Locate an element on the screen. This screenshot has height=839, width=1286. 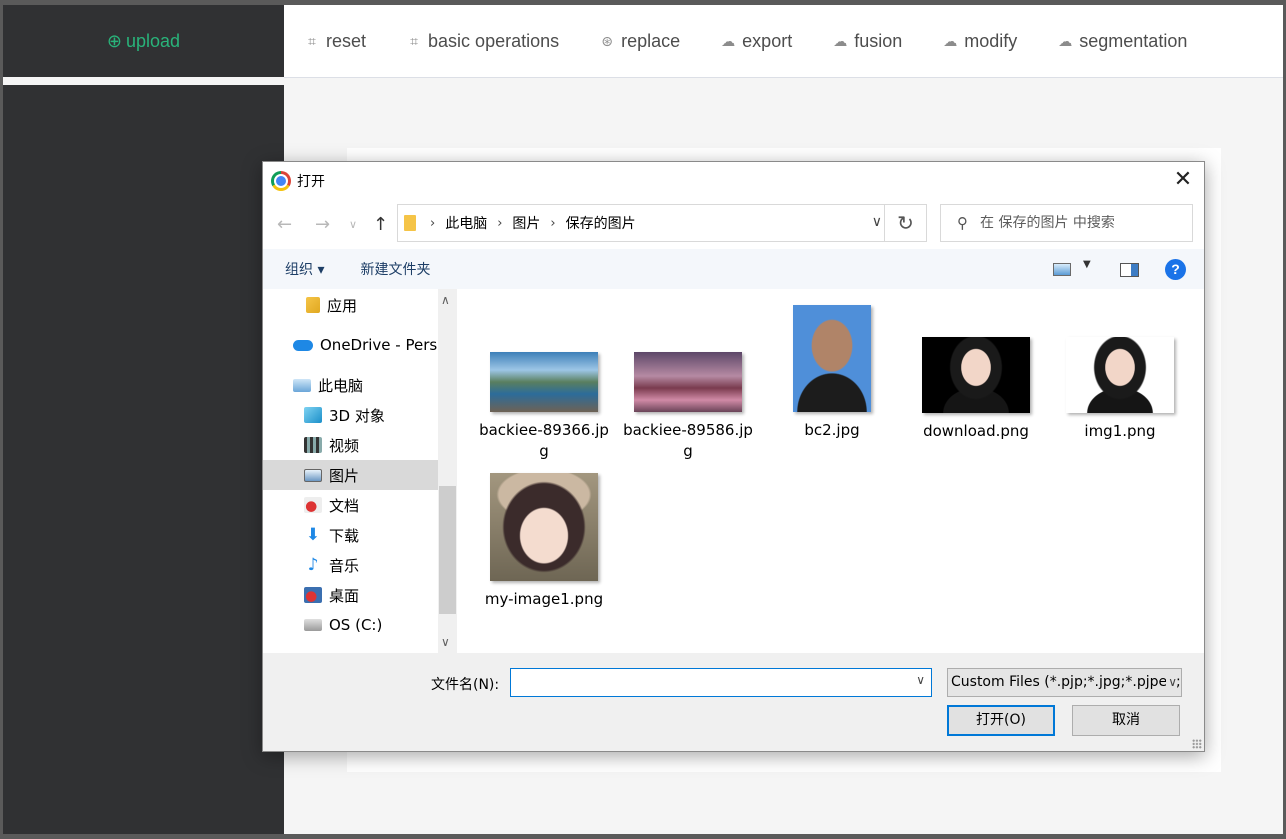
back-arrow-icon: ← is located at coordinates (284, 224).